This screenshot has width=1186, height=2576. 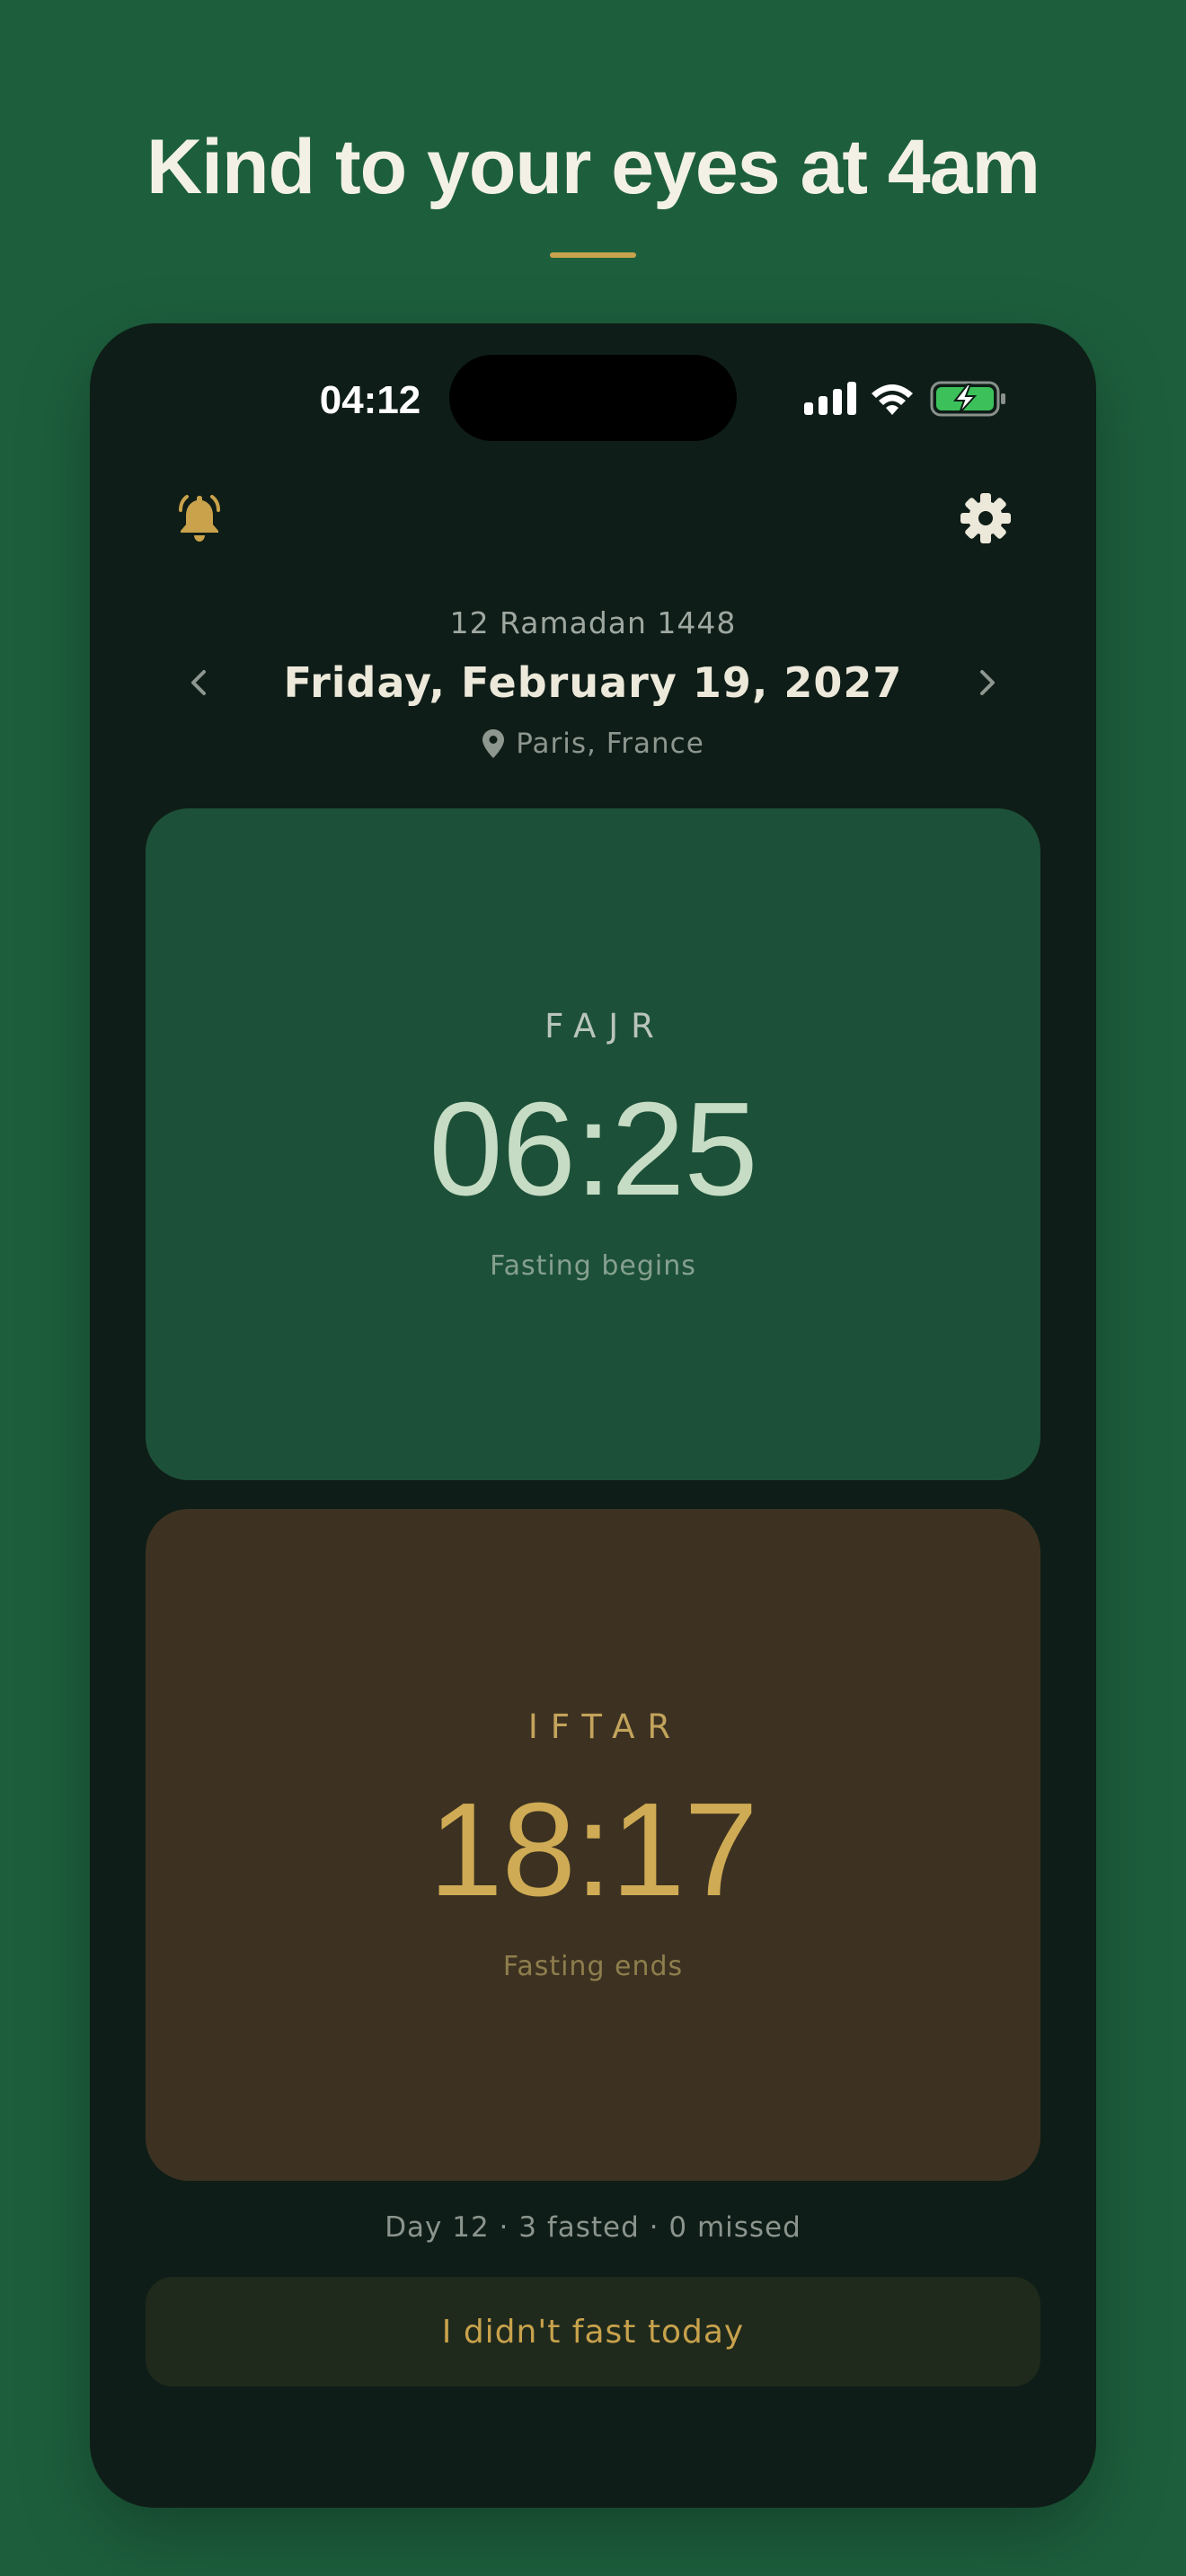 I want to click on hijri-date: 12 Ramadan 1448, so click(x=593, y=622).